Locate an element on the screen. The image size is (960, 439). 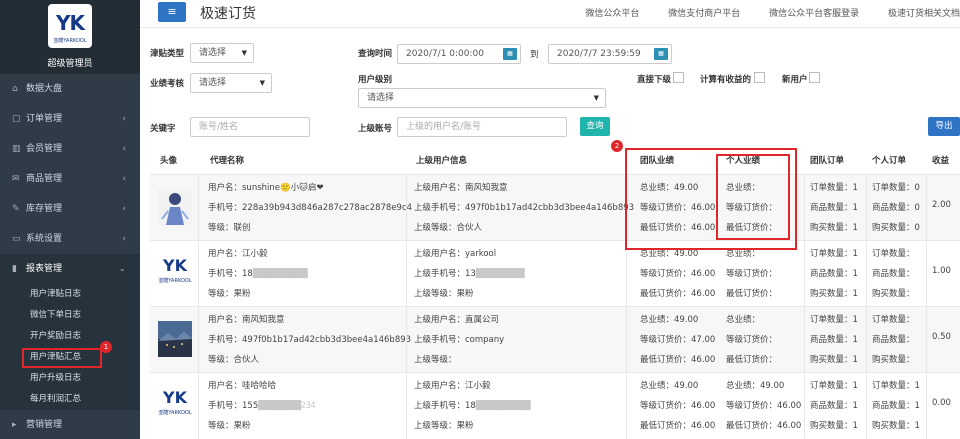
parent-label: 上级账号 is located at coordinates (375, 129).